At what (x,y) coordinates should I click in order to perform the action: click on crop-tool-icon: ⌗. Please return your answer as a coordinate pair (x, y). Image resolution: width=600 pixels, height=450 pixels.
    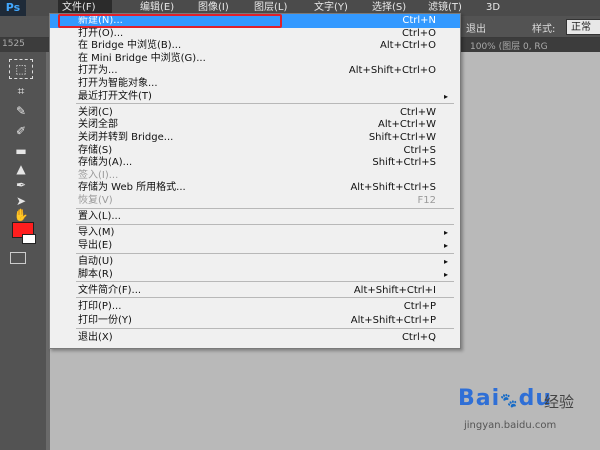
    Looking at the image, I should click on (21, 91).